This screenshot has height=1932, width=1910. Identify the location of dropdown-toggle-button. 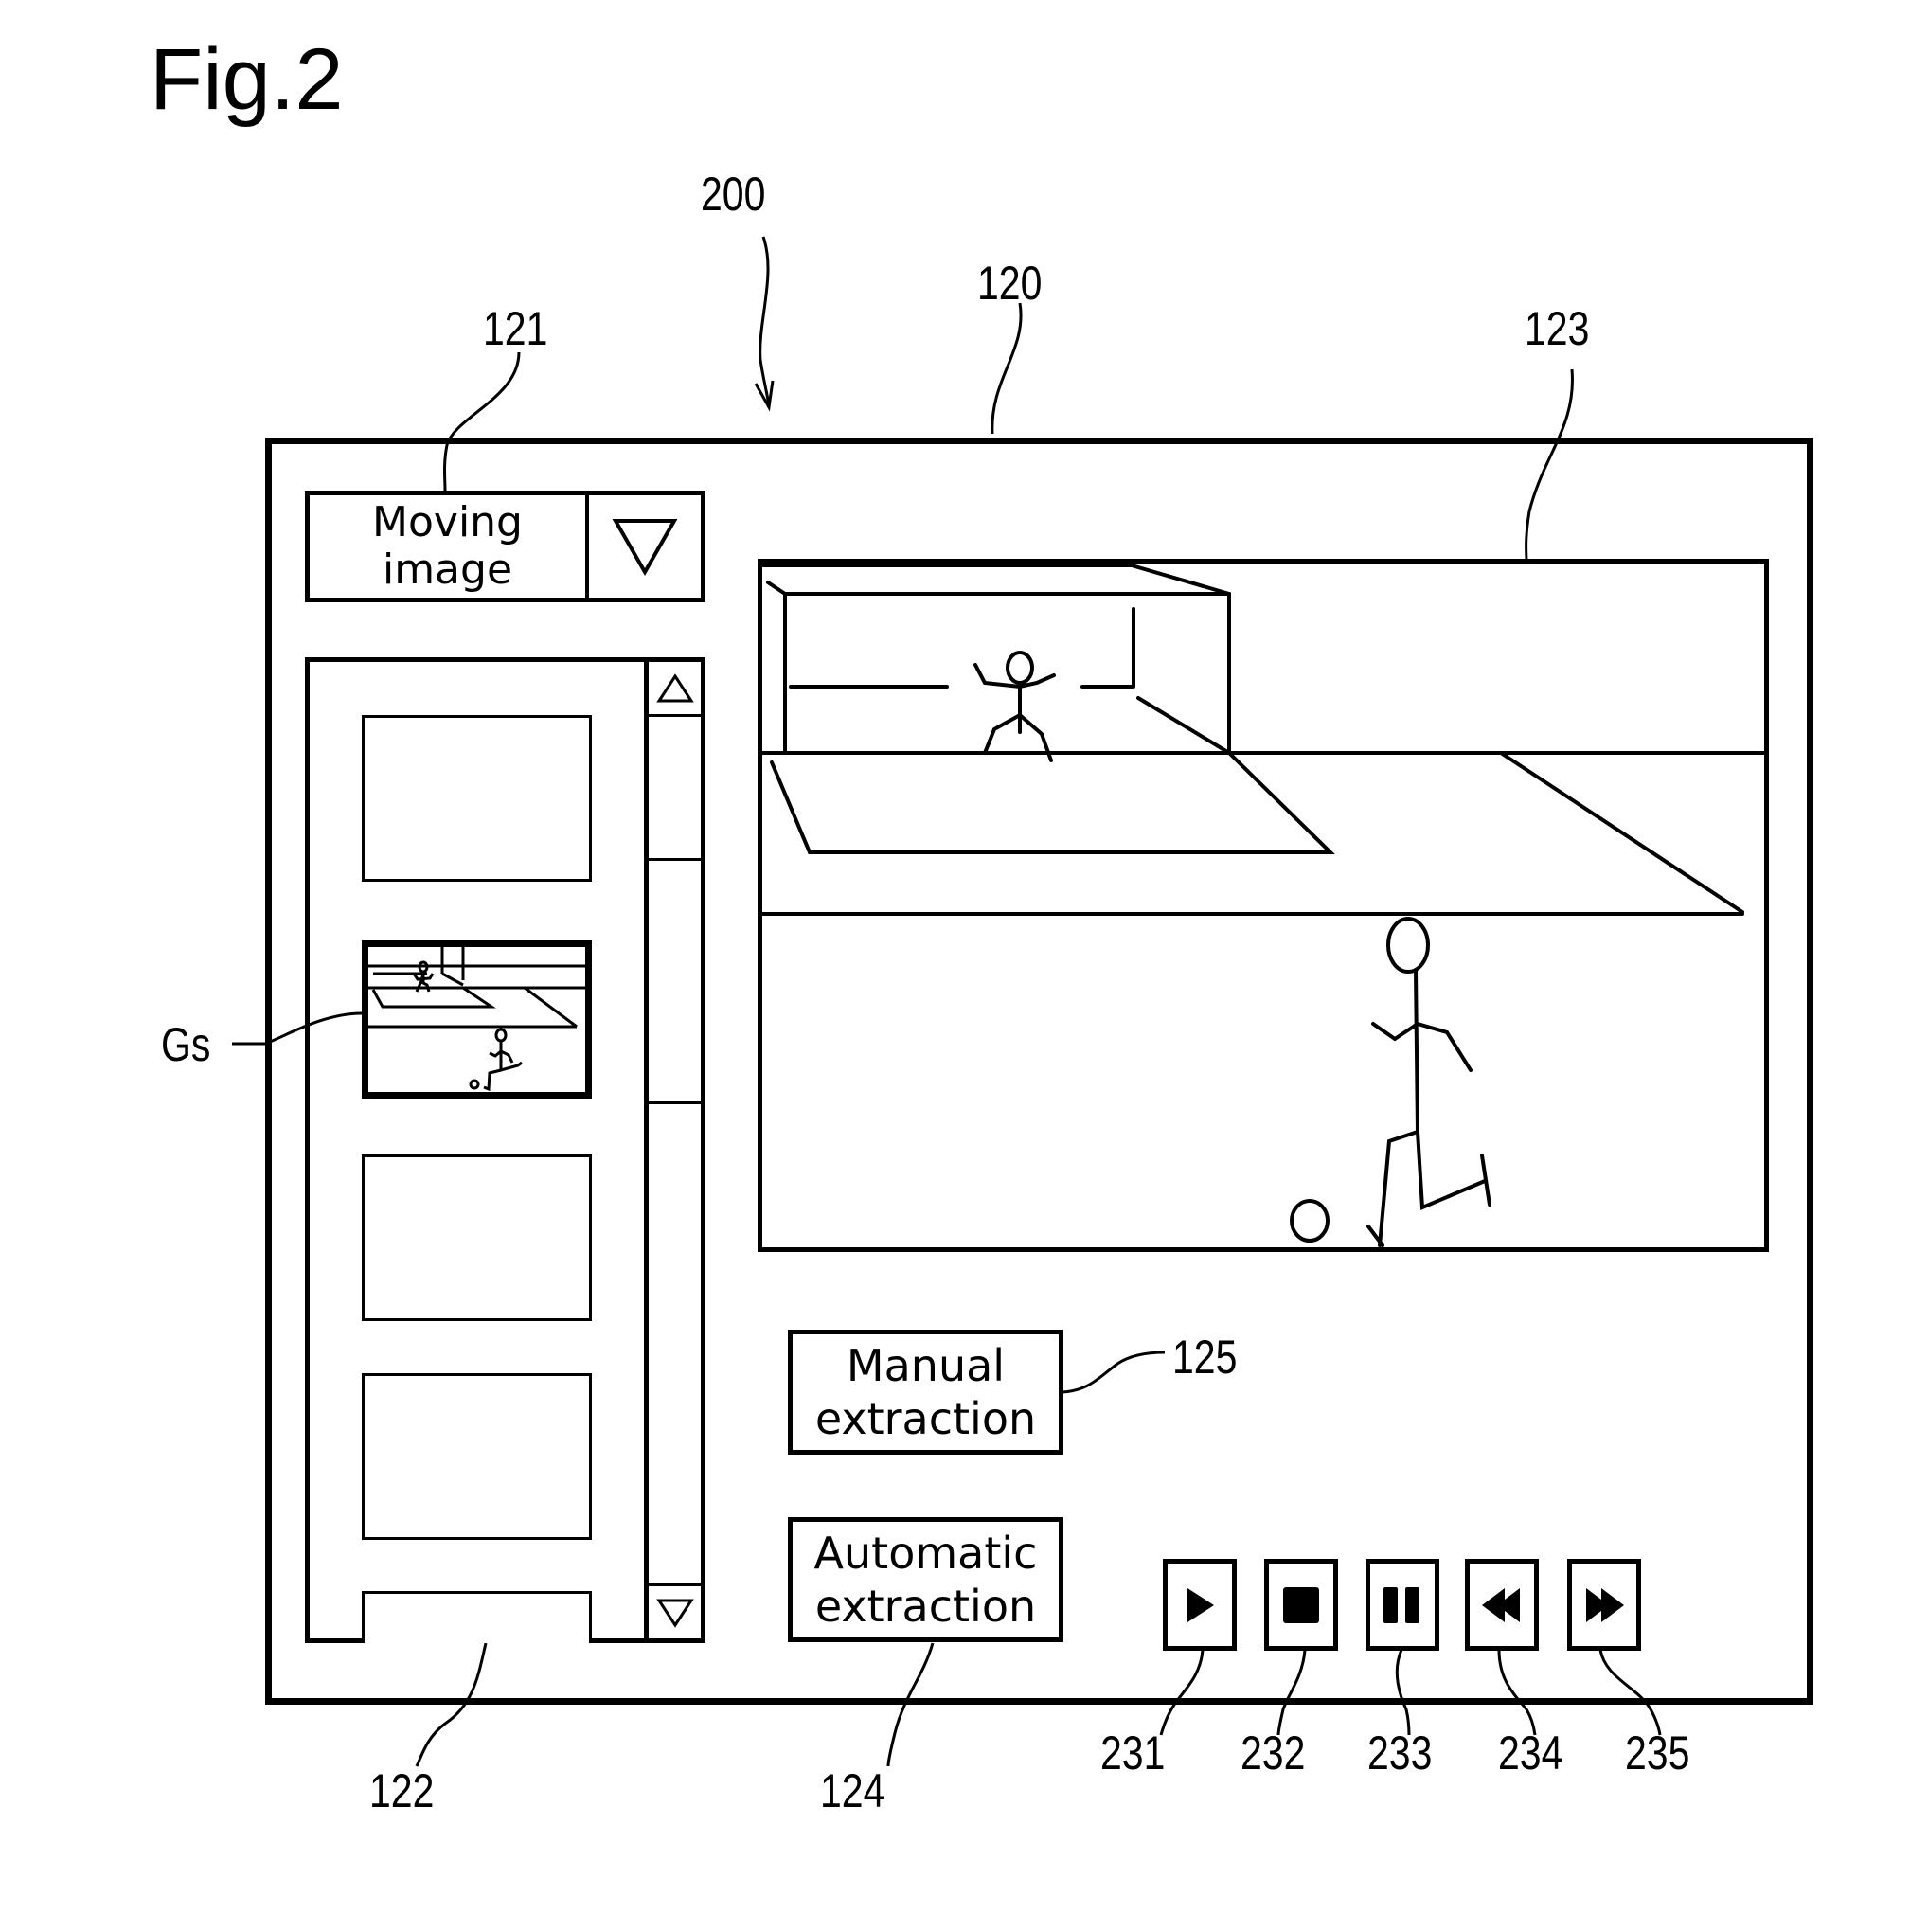
(645, 546).